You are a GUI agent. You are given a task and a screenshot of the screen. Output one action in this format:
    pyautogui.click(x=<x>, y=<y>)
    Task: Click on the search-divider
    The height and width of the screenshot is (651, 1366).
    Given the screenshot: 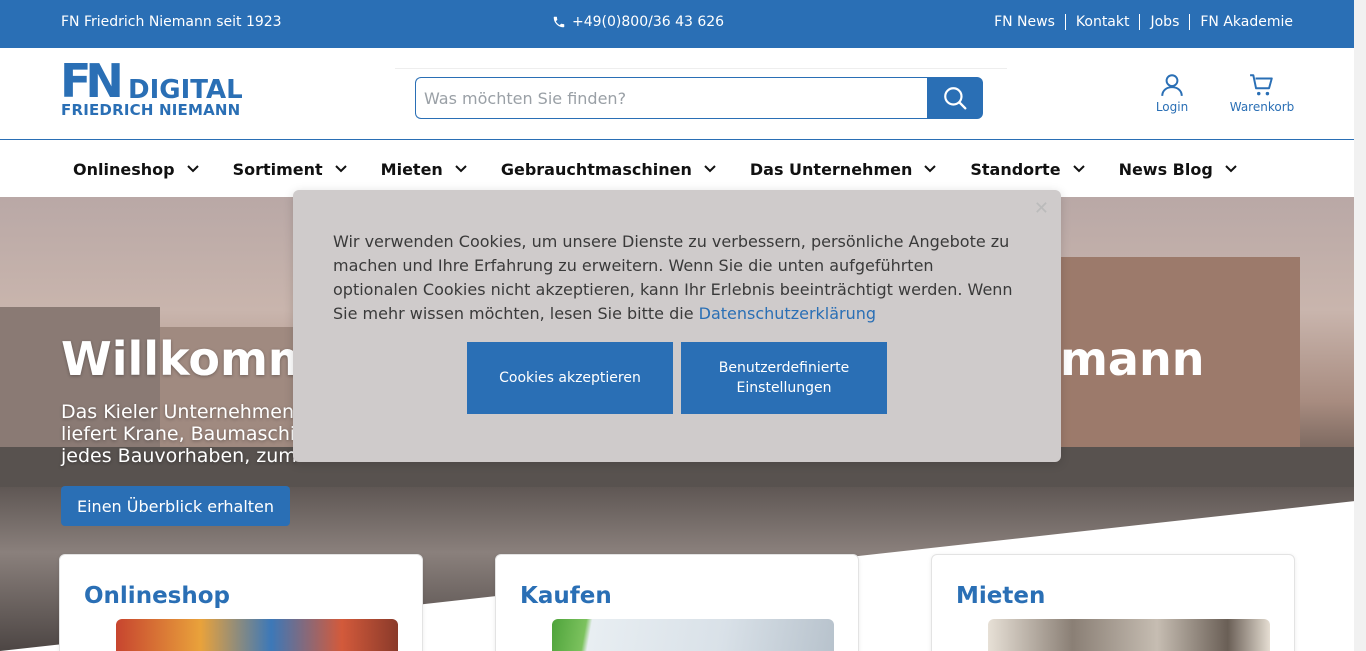 What is the action you would take?
    pyautogui.click(x=701, y=68)
    